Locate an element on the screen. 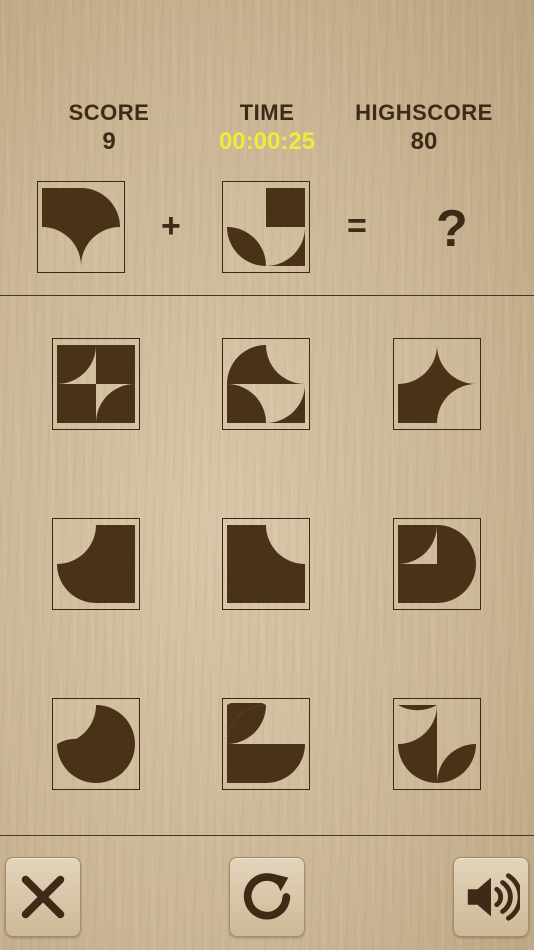  time-label: TIME is located at coordinates (267, 112).